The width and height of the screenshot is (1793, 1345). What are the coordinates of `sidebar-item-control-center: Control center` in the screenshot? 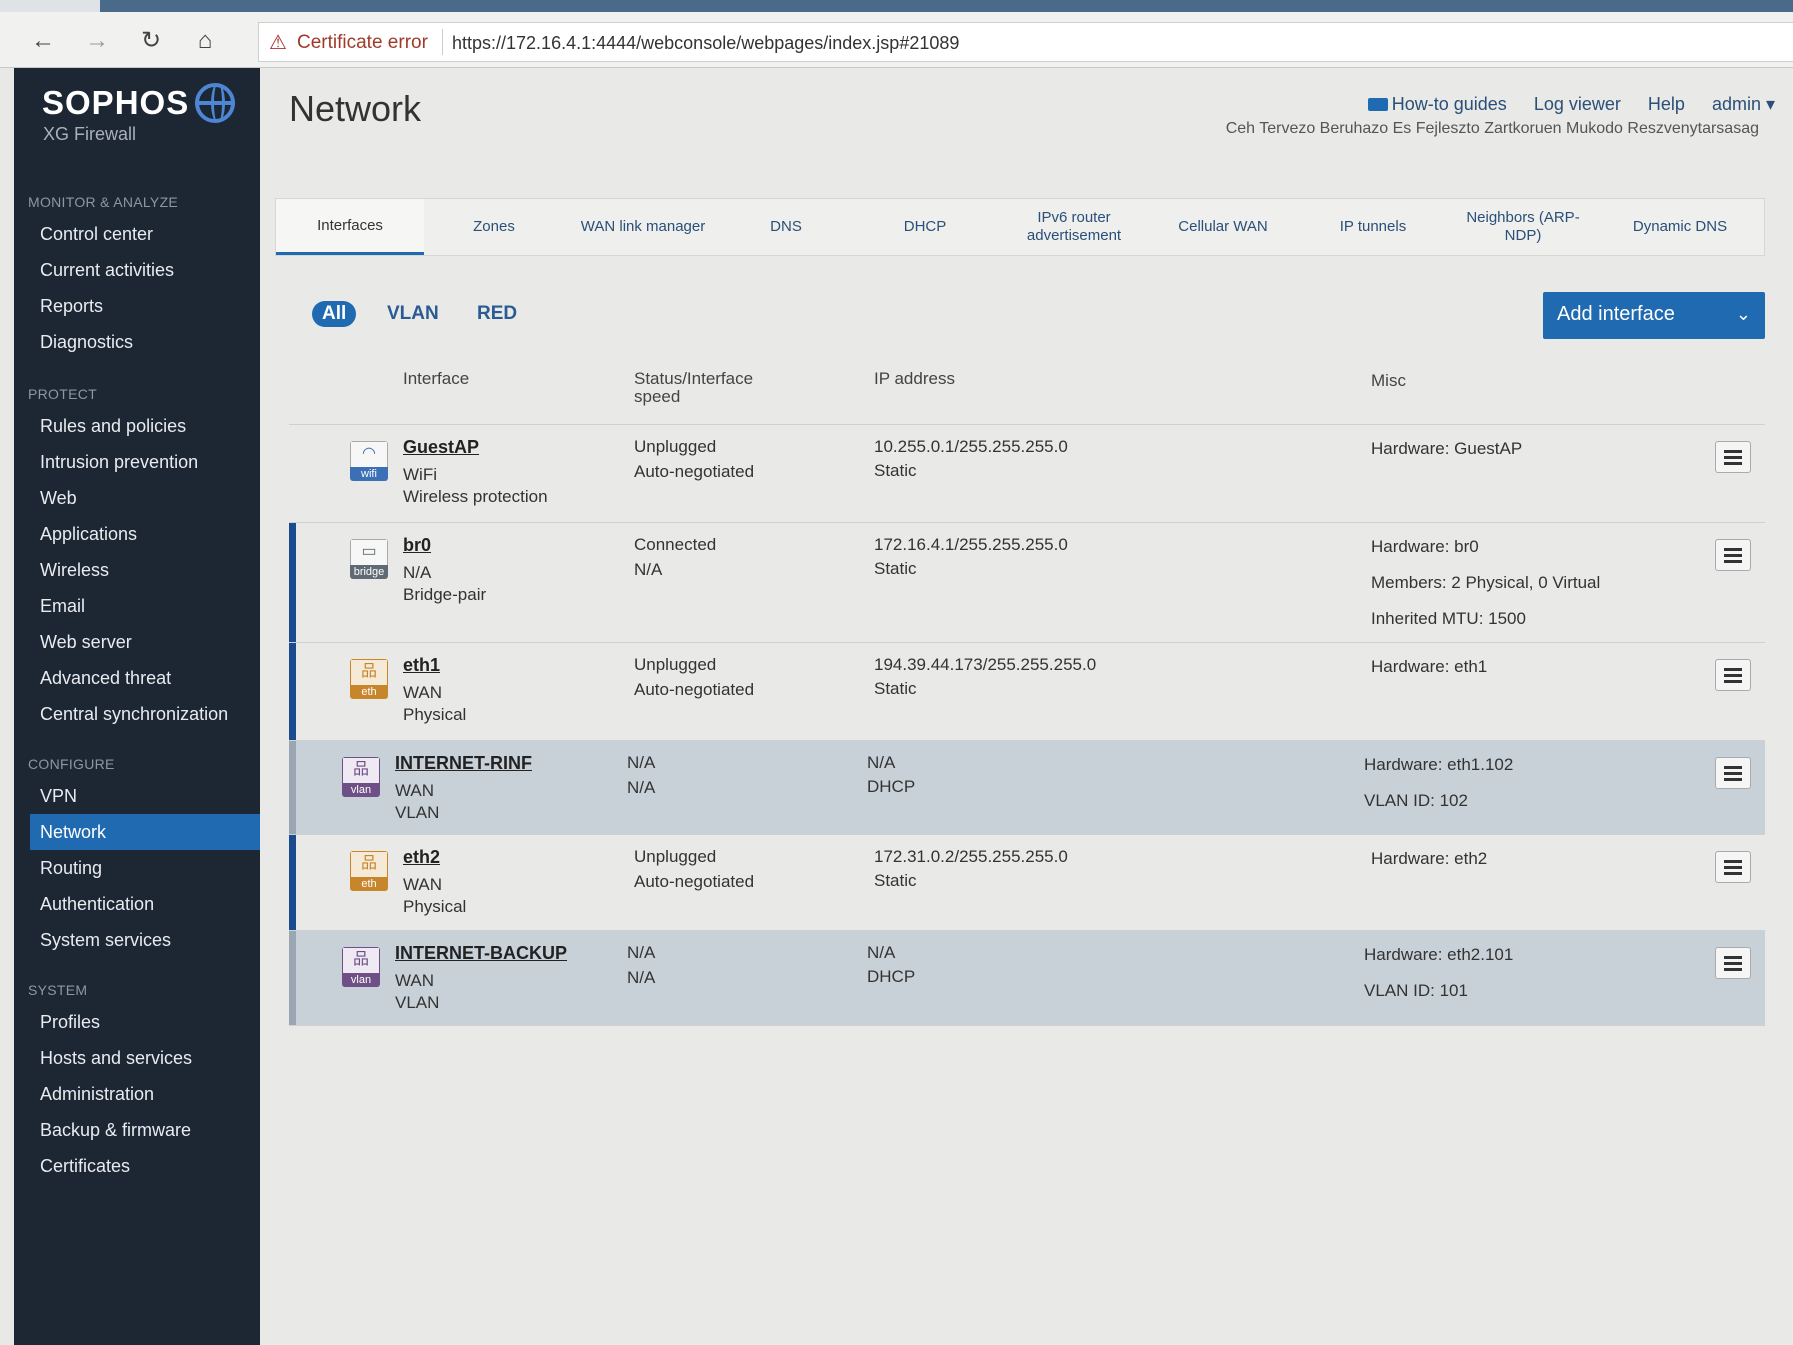 It's located at (96, 234).